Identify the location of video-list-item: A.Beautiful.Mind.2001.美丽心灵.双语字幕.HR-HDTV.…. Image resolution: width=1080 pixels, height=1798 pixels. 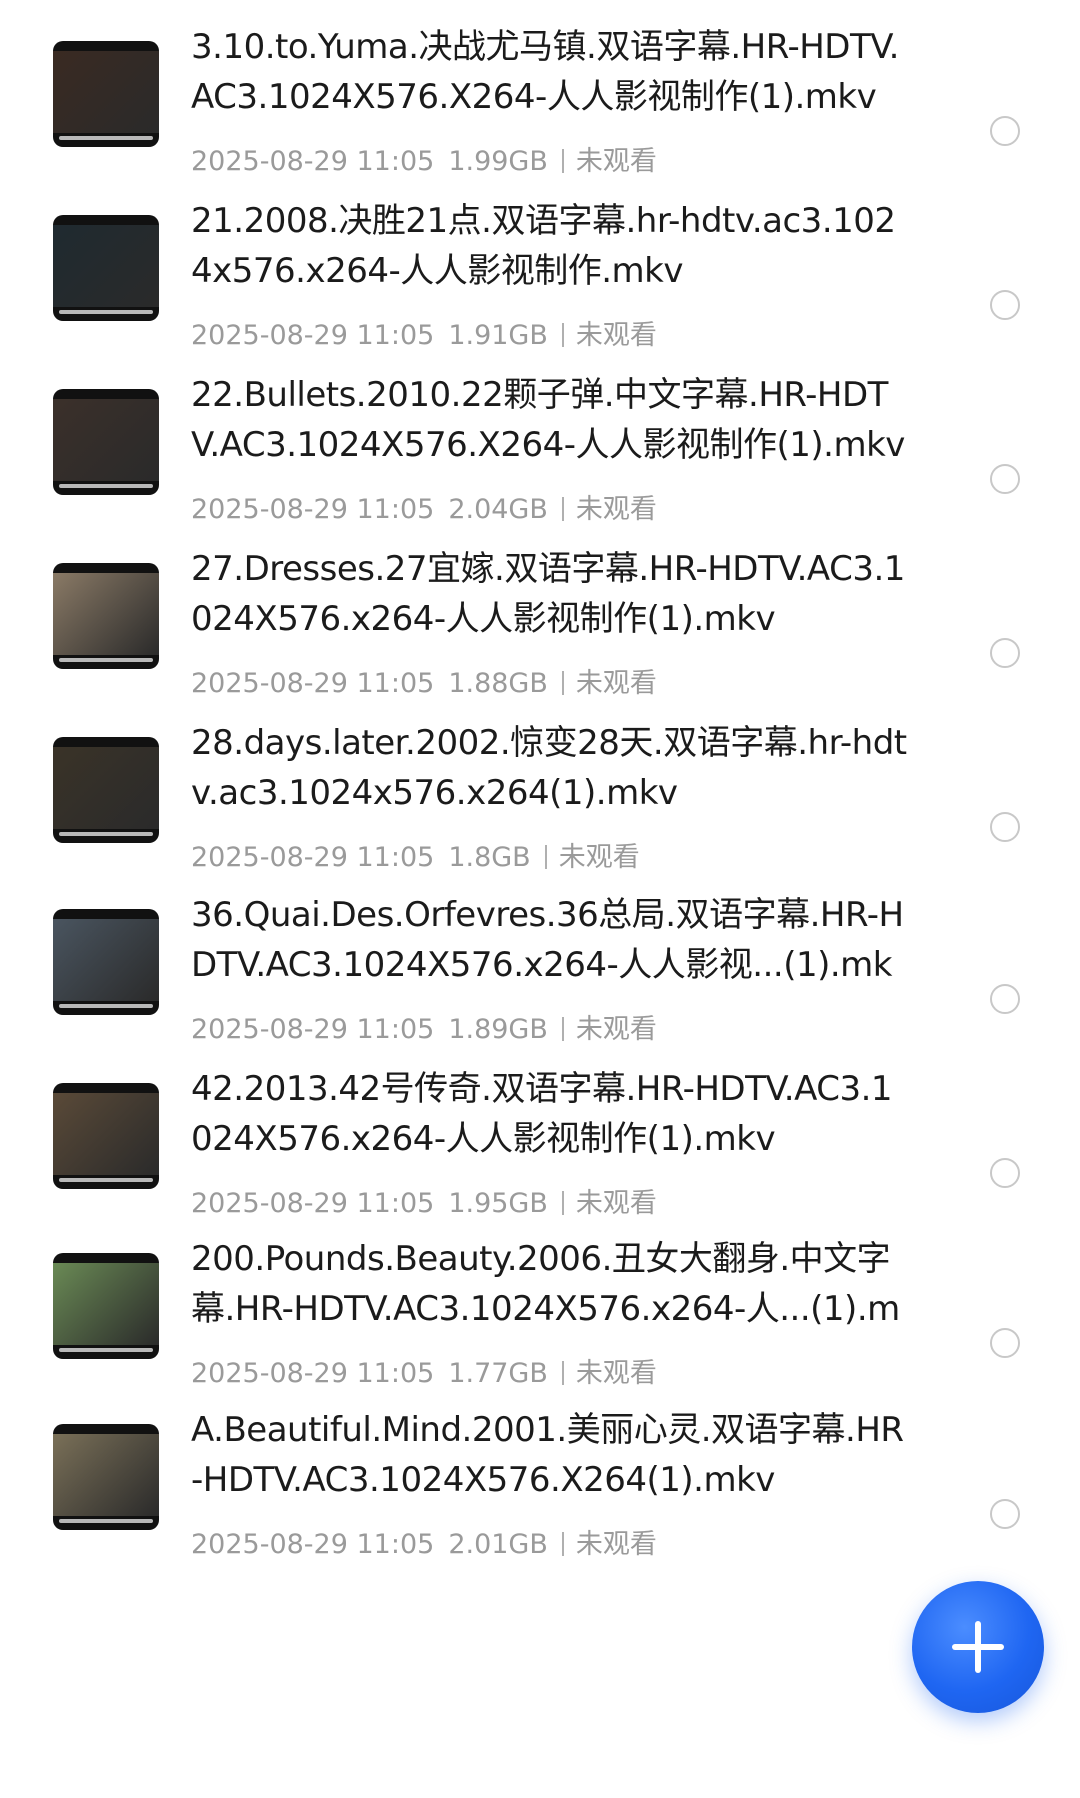
(540, 1483).